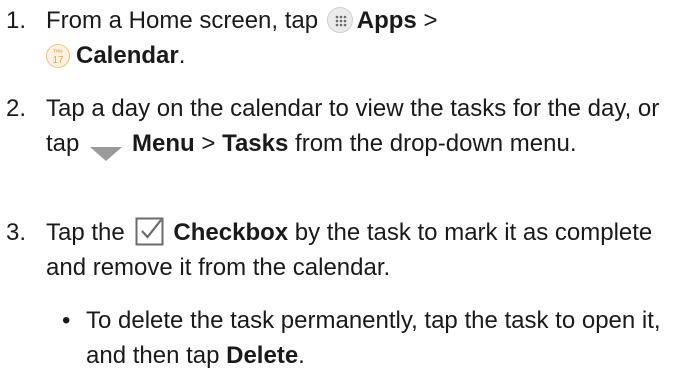 Image resolution: width=694 pixels, height=379 pixels. I want to click on delete-label: Delete, so click(262, 355).